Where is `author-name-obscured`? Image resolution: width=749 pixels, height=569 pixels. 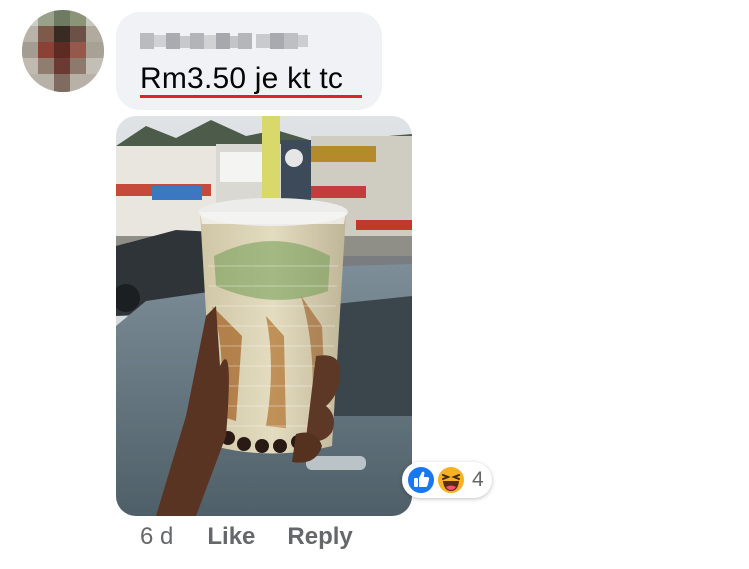 author-name-obscured is located at coordinates (230, 41).